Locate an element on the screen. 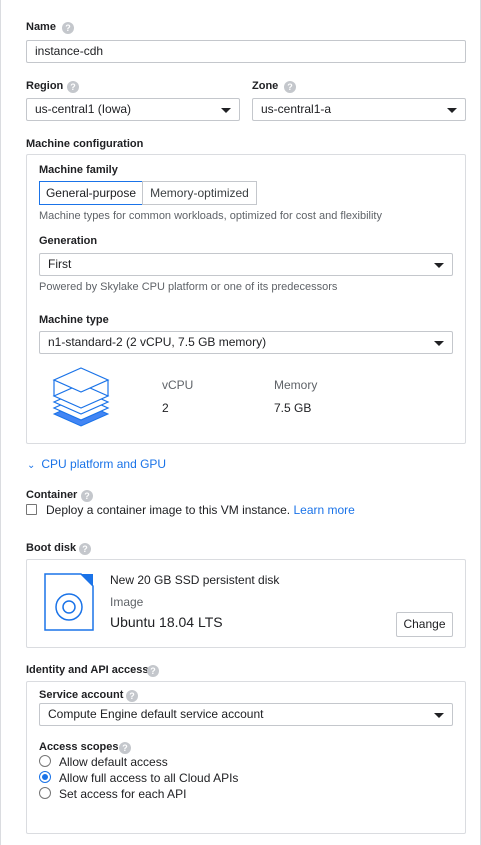 The image size is (481, 845). zone-label: Zone is located at coordinates (265, 86).